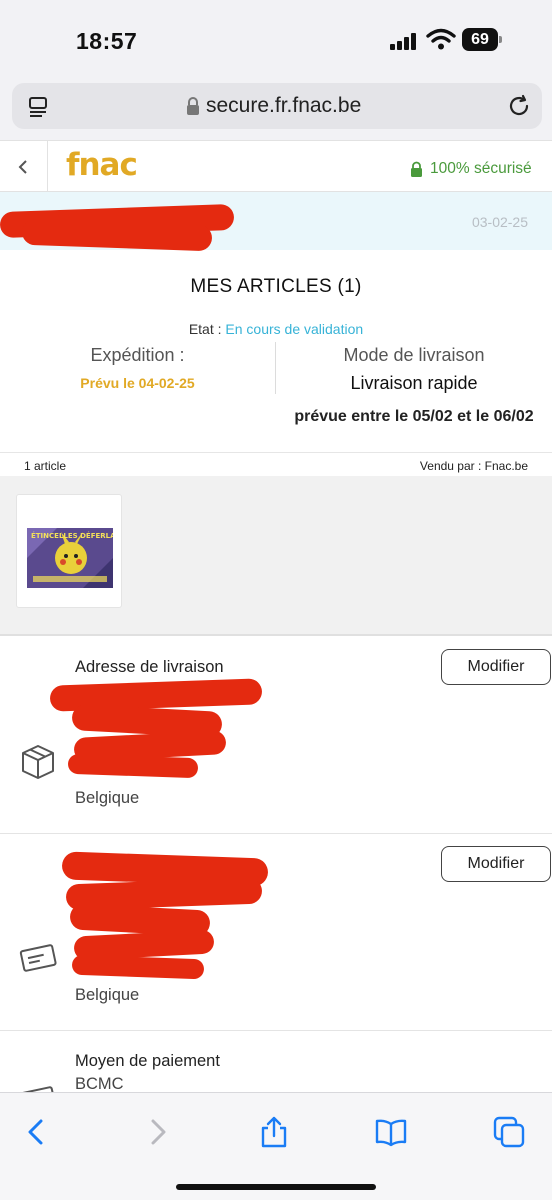 The image size is (552, 1200). What do you see at coordinates (45, 466) in the screenshot?
I see `article-count: 1 article` at bounding box center [45, 466].